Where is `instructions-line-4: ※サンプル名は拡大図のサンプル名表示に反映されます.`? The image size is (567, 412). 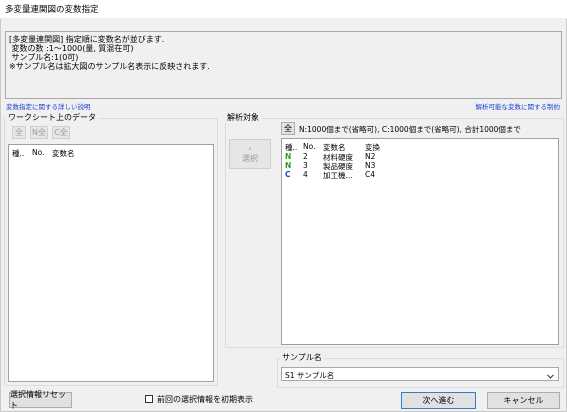
instructions-line-4: ※サンプル名は拡大図のサンプル名表示に反映されます. is located at coordinates (109, 66).